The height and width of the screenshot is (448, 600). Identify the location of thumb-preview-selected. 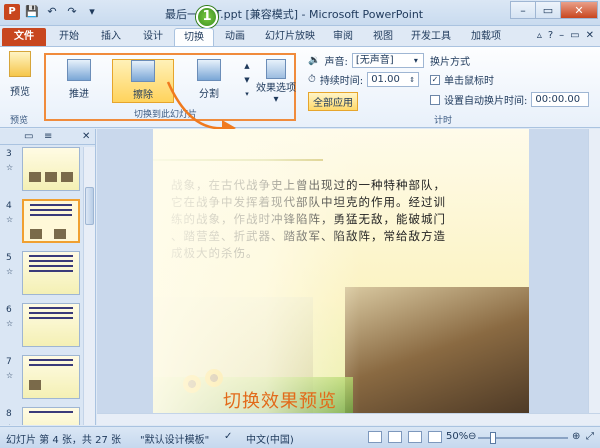
(51, 221).